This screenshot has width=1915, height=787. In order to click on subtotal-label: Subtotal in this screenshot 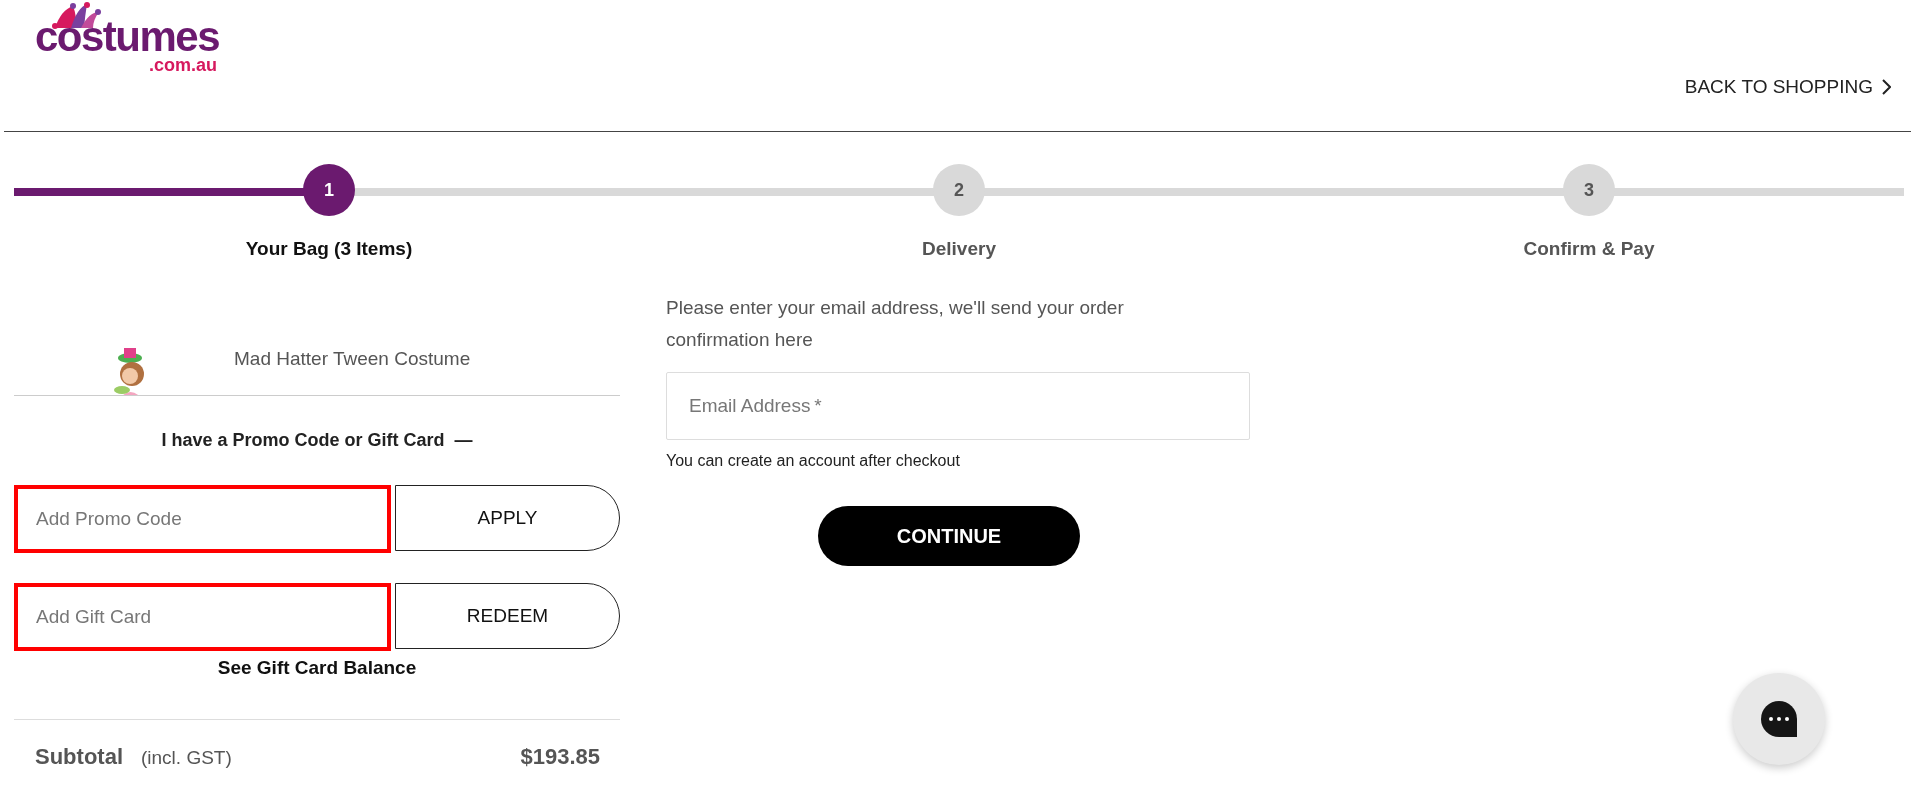, I will do `click(79, 757)`.